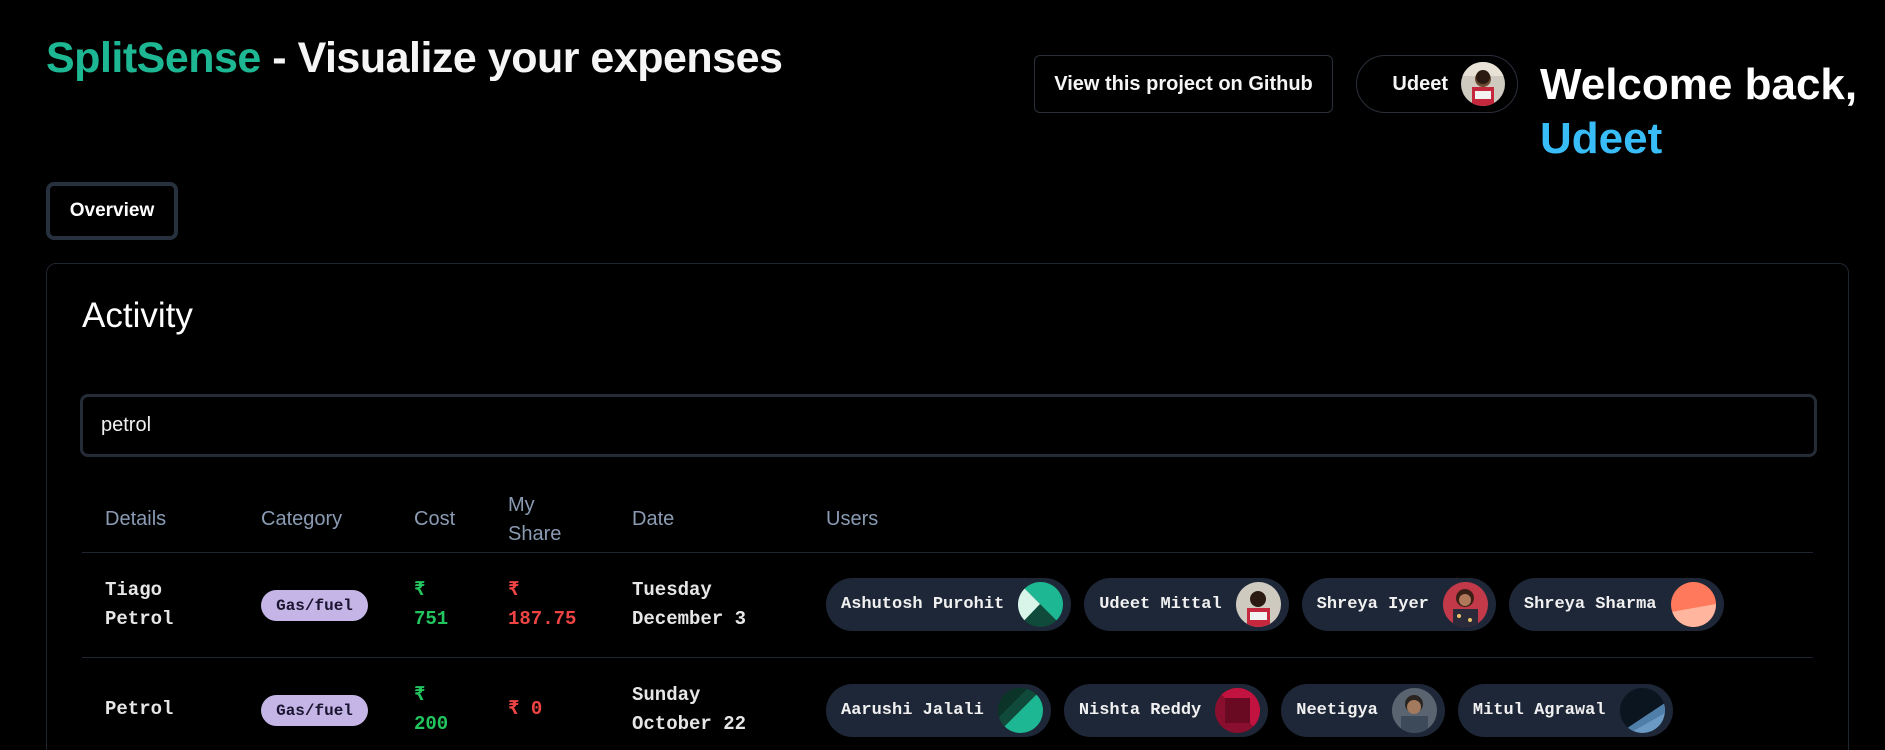  I want to click on user-chip: Neetigya, so click(1363, 710).